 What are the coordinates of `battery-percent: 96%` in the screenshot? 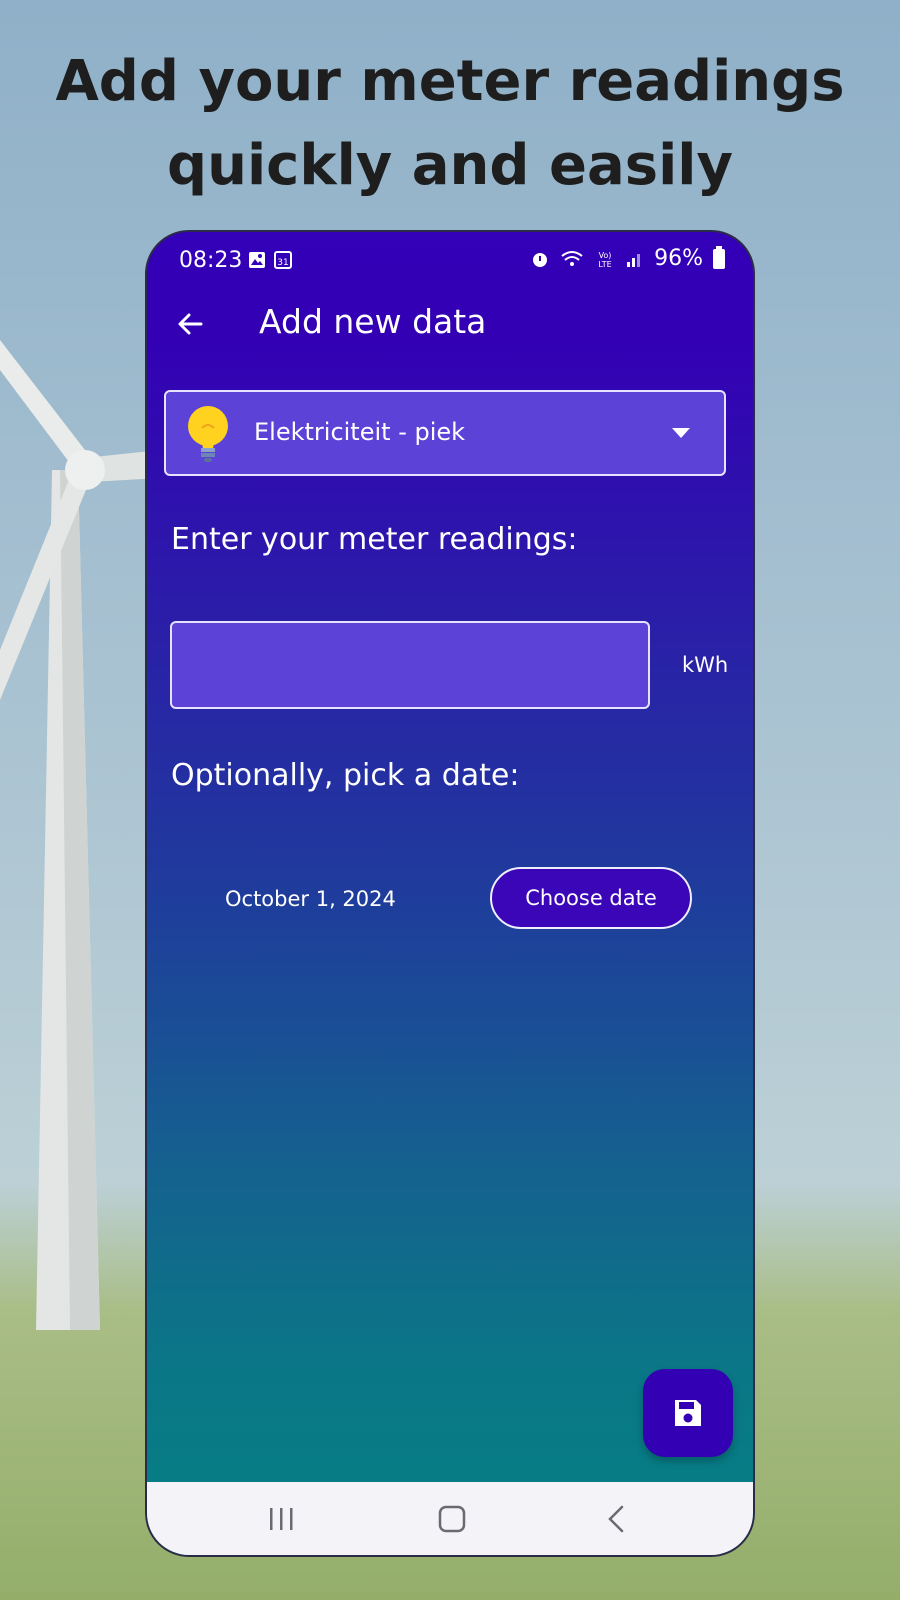 It's located at (678, 258).